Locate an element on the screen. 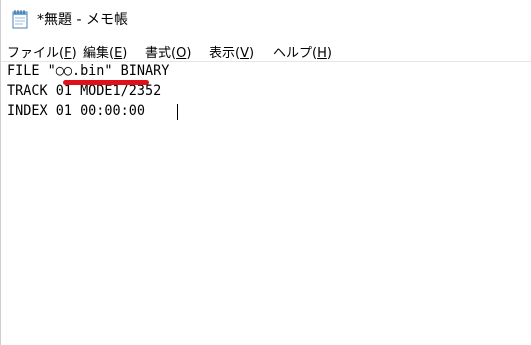  red-annotation-underline is located at coordinates (106, 82).